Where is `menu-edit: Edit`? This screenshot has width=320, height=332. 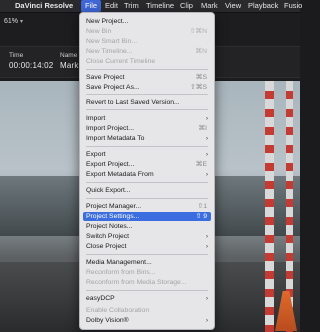
menu-edit: Edit is located at coordinates (111, 6).